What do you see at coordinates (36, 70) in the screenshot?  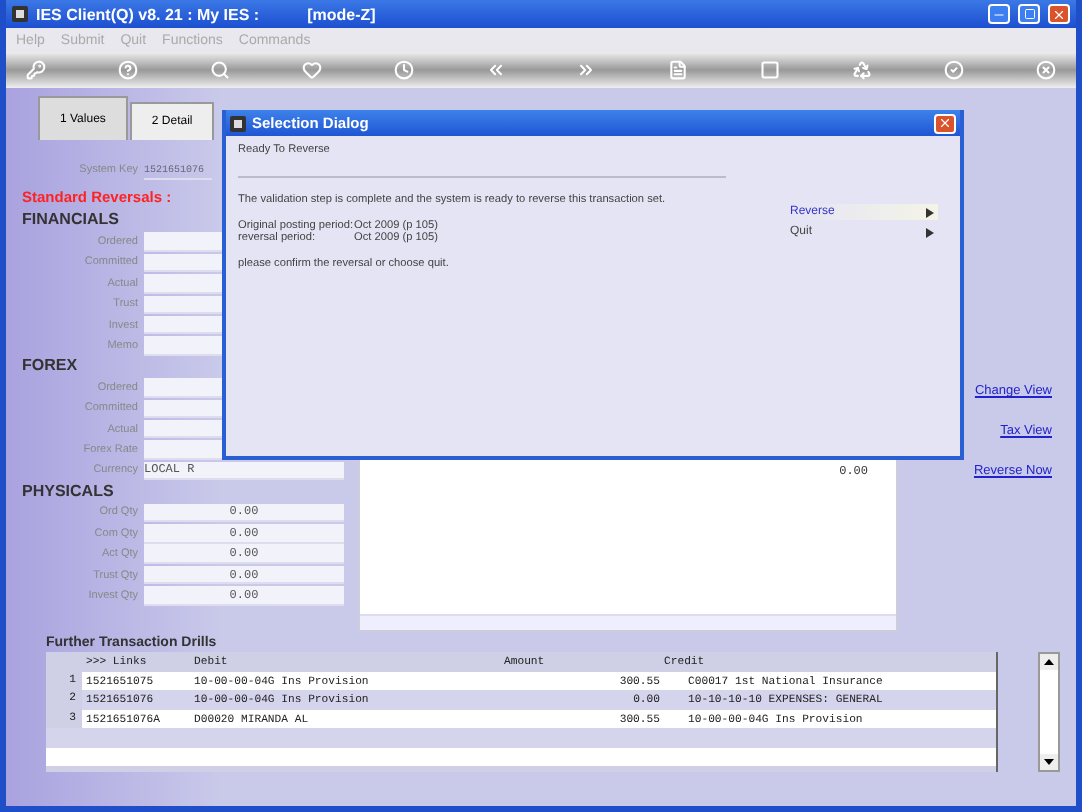 I see `key-icon` at bounding box center [36, 70].